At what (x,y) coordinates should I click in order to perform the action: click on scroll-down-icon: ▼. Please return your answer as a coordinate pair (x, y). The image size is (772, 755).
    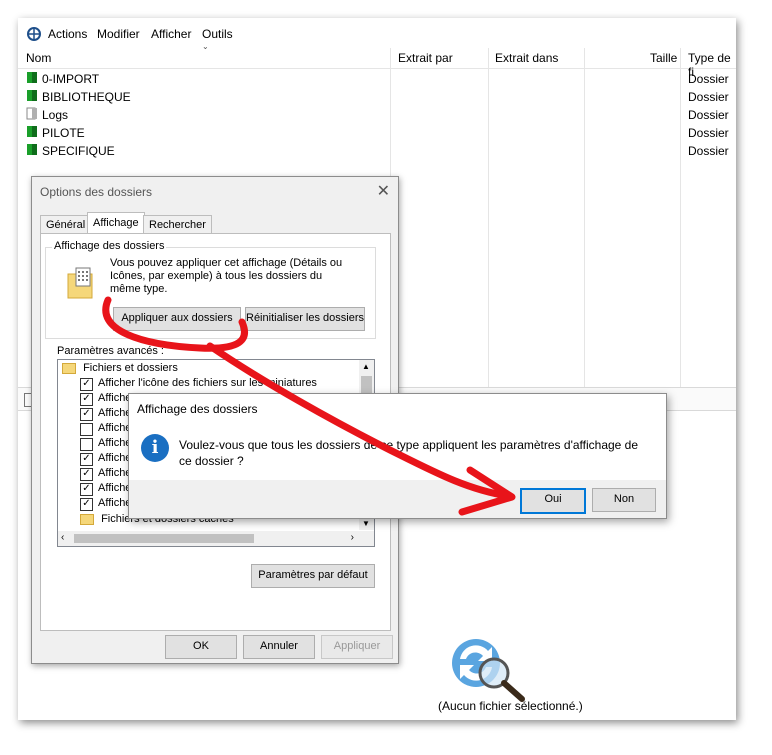
    Looking at the image, I should click on (366, 523).